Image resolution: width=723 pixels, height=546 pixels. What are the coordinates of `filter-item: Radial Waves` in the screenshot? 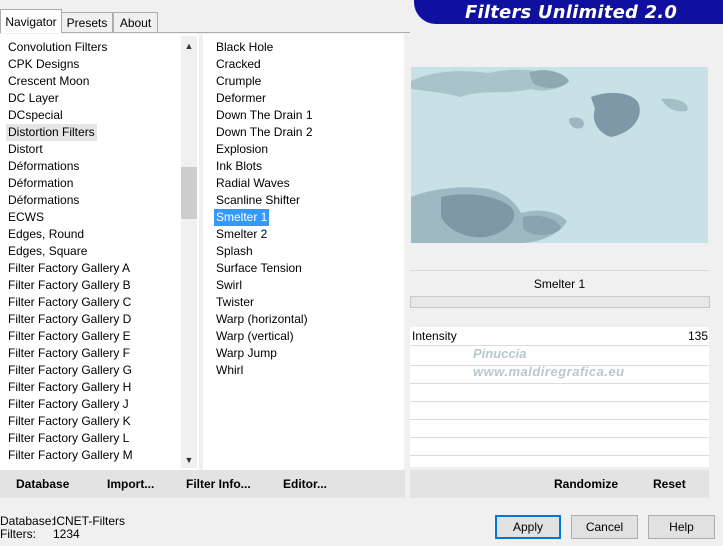 It's located at (253, 183).